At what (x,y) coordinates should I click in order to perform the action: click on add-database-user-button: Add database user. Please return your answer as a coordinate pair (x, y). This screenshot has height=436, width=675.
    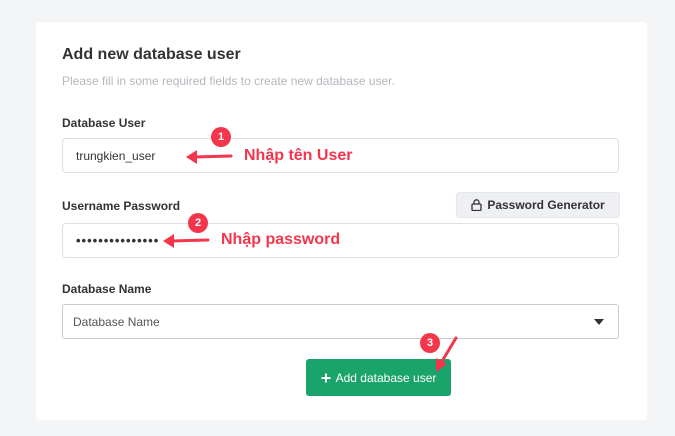
    Looking at the image, I should click on (378, 377).